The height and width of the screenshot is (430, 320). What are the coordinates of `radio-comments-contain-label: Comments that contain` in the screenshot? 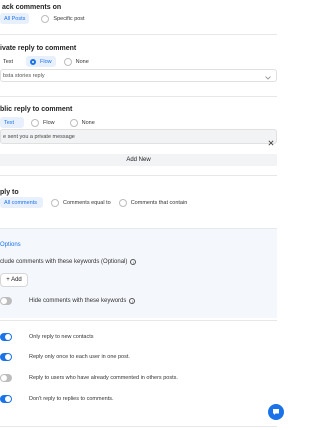 It's located at (159, 202).